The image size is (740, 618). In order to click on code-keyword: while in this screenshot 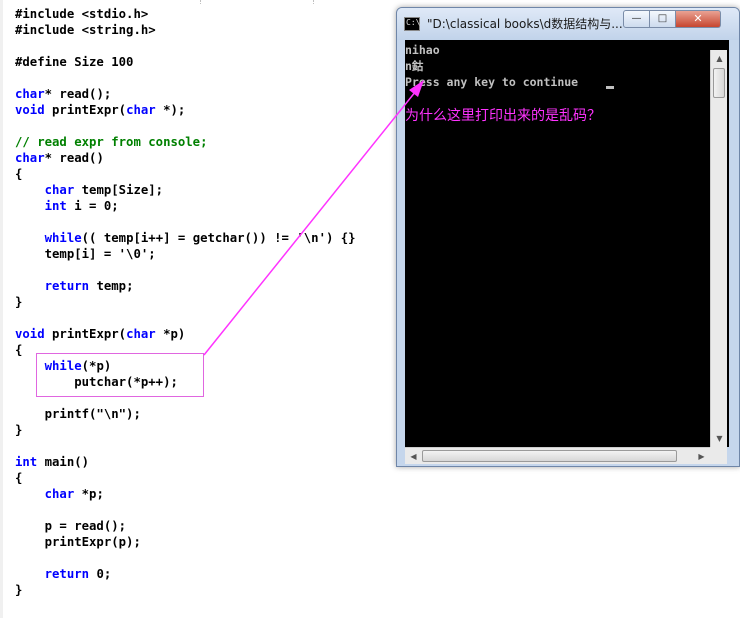, I will do `click(63, 238)`.